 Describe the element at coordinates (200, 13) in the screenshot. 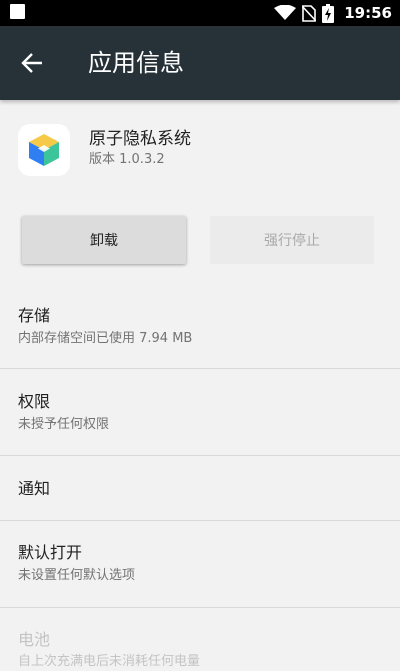

I see `status-bar: 19:56` at that location.